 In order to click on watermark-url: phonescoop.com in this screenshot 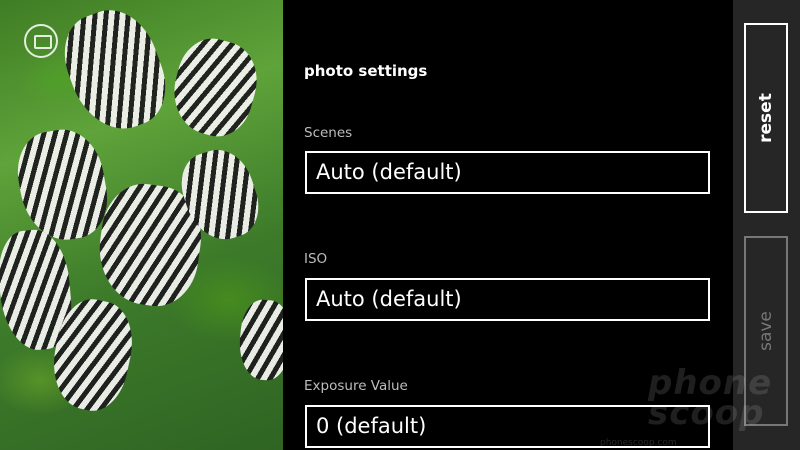, I will do `click(638, 443)`.